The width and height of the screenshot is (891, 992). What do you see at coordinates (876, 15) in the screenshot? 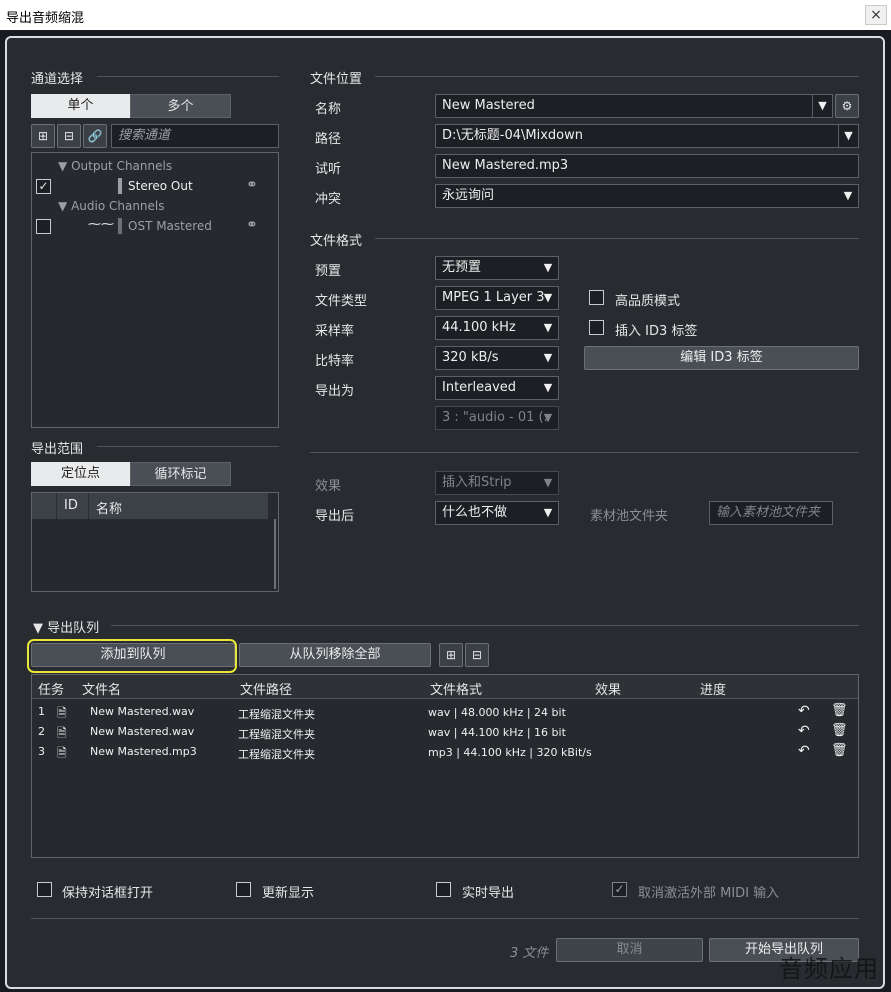
I see `close-icon: ×` at bounding box center [876, 15].